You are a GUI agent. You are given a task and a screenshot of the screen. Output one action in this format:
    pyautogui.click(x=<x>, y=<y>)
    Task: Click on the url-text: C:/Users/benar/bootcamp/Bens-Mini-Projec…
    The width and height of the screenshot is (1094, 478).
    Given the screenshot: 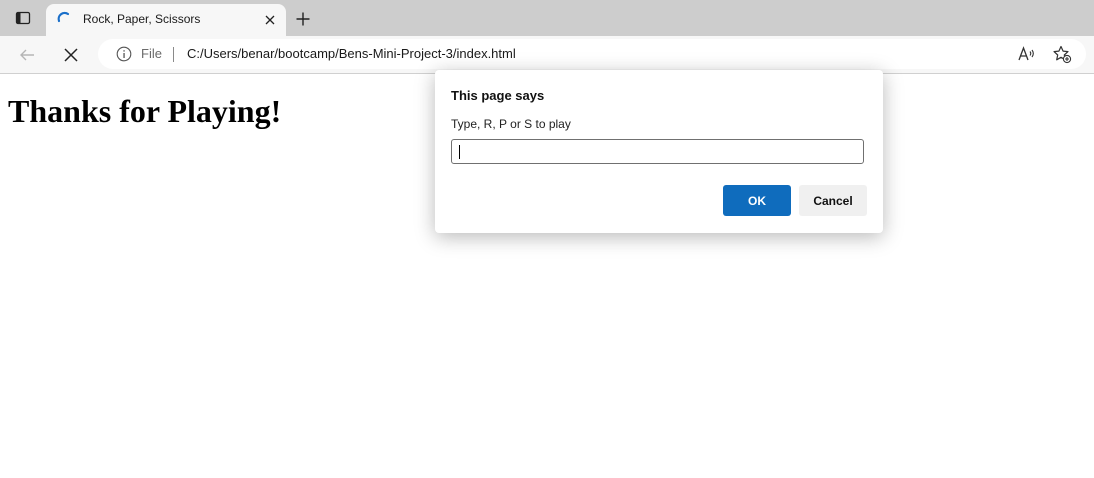 What is the action you would take?
    pyautogui.click(x=351, y=53)
    